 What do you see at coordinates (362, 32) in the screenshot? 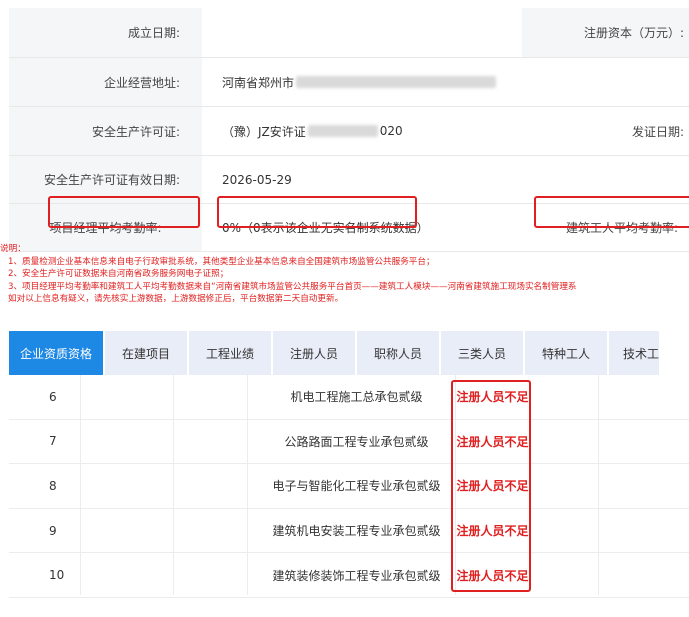
I see `info-value` at bounding box center [362, 32].